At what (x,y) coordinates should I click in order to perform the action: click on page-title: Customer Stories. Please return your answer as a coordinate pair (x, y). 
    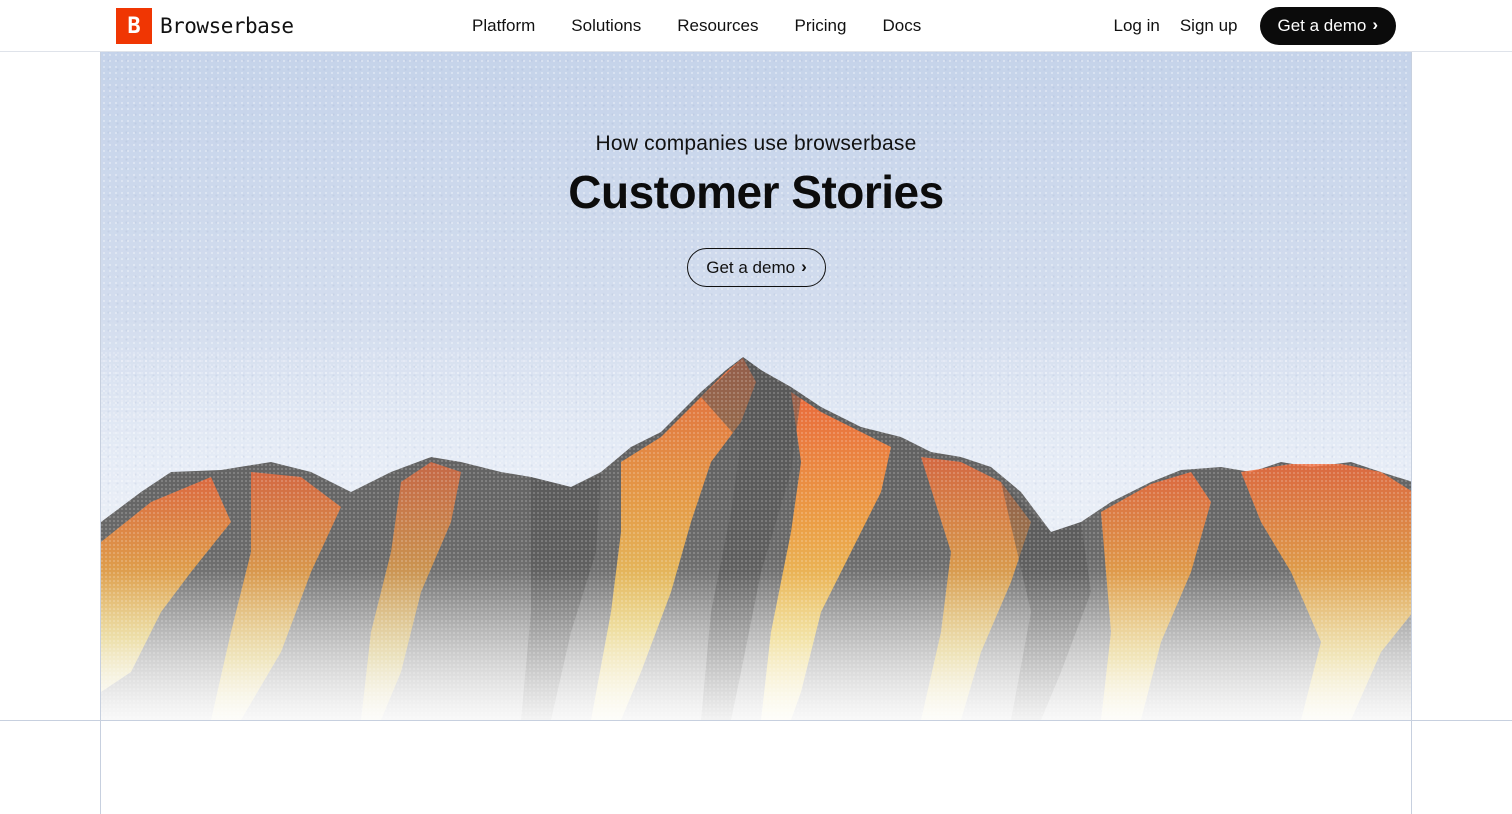
    Looking at the image, I should click on (756, 192).